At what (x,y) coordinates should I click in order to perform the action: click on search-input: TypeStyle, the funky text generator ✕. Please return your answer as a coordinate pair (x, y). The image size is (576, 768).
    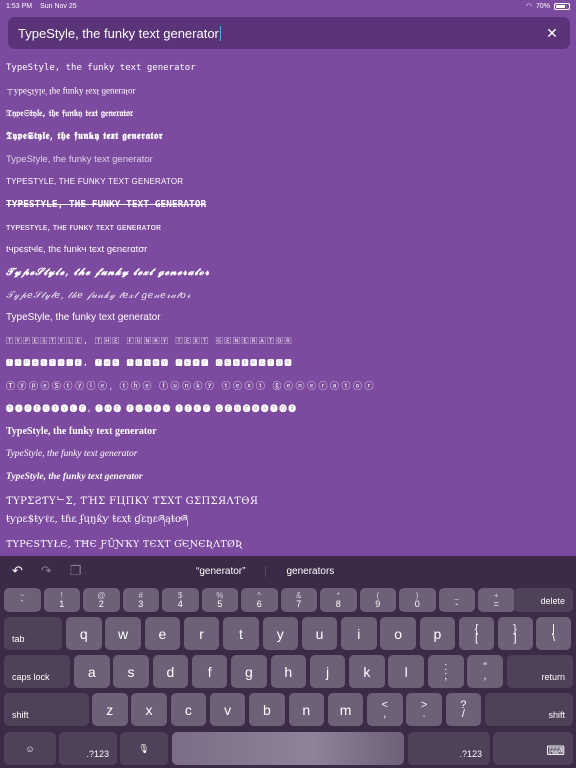
    Looking at the image, I should click on (289, 33).